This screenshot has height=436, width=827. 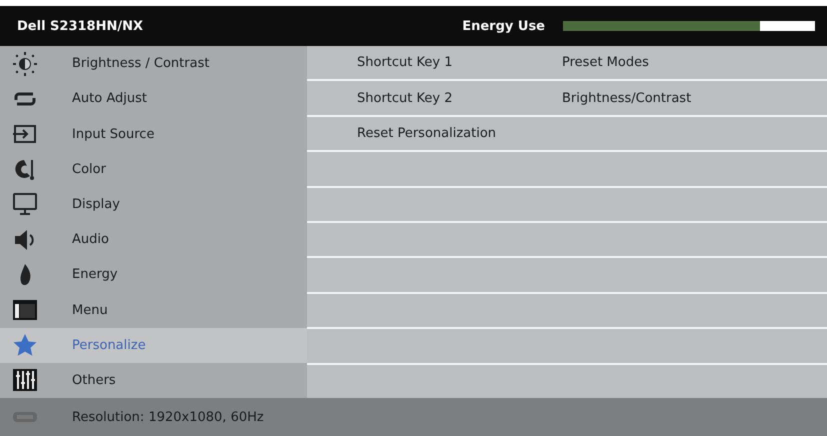 What do you see at coordinates (153, 380) in the screenshot?
I see `menu-item: Others` at bounding box center [153, 380].